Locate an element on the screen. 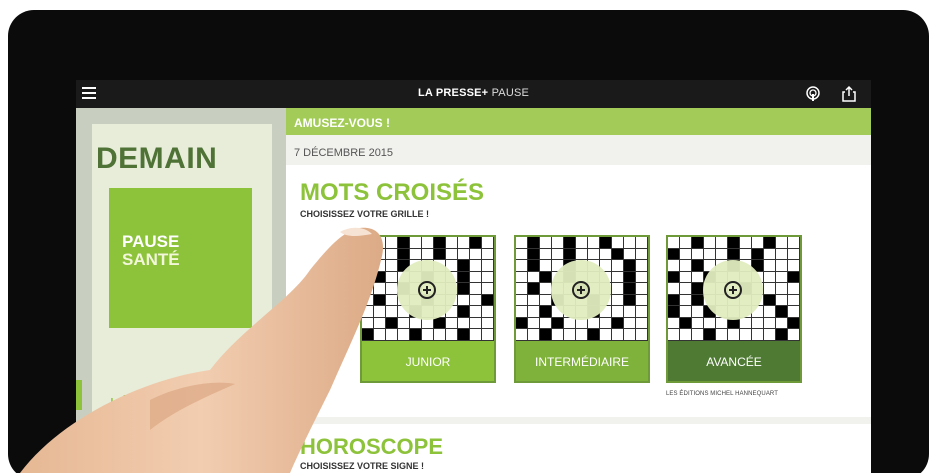 Image resolution: width=929 pixels, height=473 pixels. grid-option-avancee: AVANCÉE is located at coordinates (734, 309).